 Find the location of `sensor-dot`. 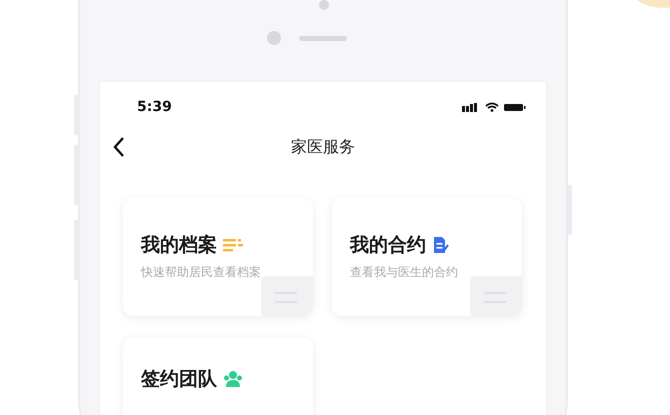

sensor-dot is located at coordinates (324, 5).